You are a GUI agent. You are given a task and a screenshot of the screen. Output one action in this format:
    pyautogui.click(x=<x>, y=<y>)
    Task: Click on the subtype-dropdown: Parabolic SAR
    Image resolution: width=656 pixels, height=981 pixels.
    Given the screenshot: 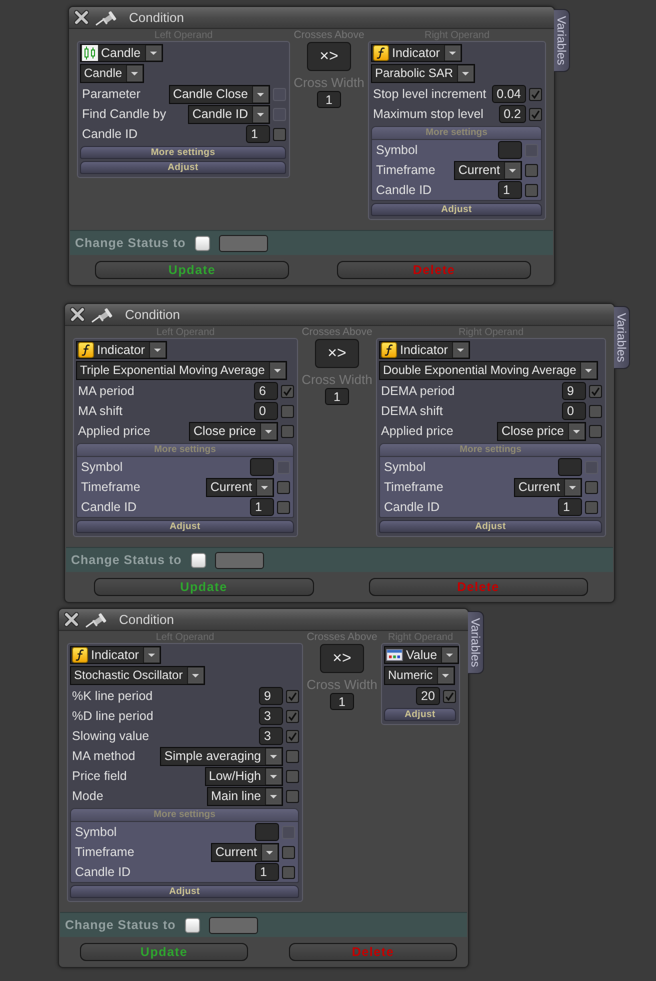 What is the action you would take?
    pyautogui.click(x=423, y=73)
    